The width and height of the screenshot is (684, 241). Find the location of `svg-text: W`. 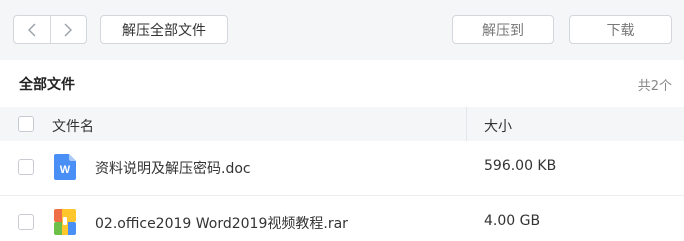

svg-text: W is located at coordinates (65, 170).